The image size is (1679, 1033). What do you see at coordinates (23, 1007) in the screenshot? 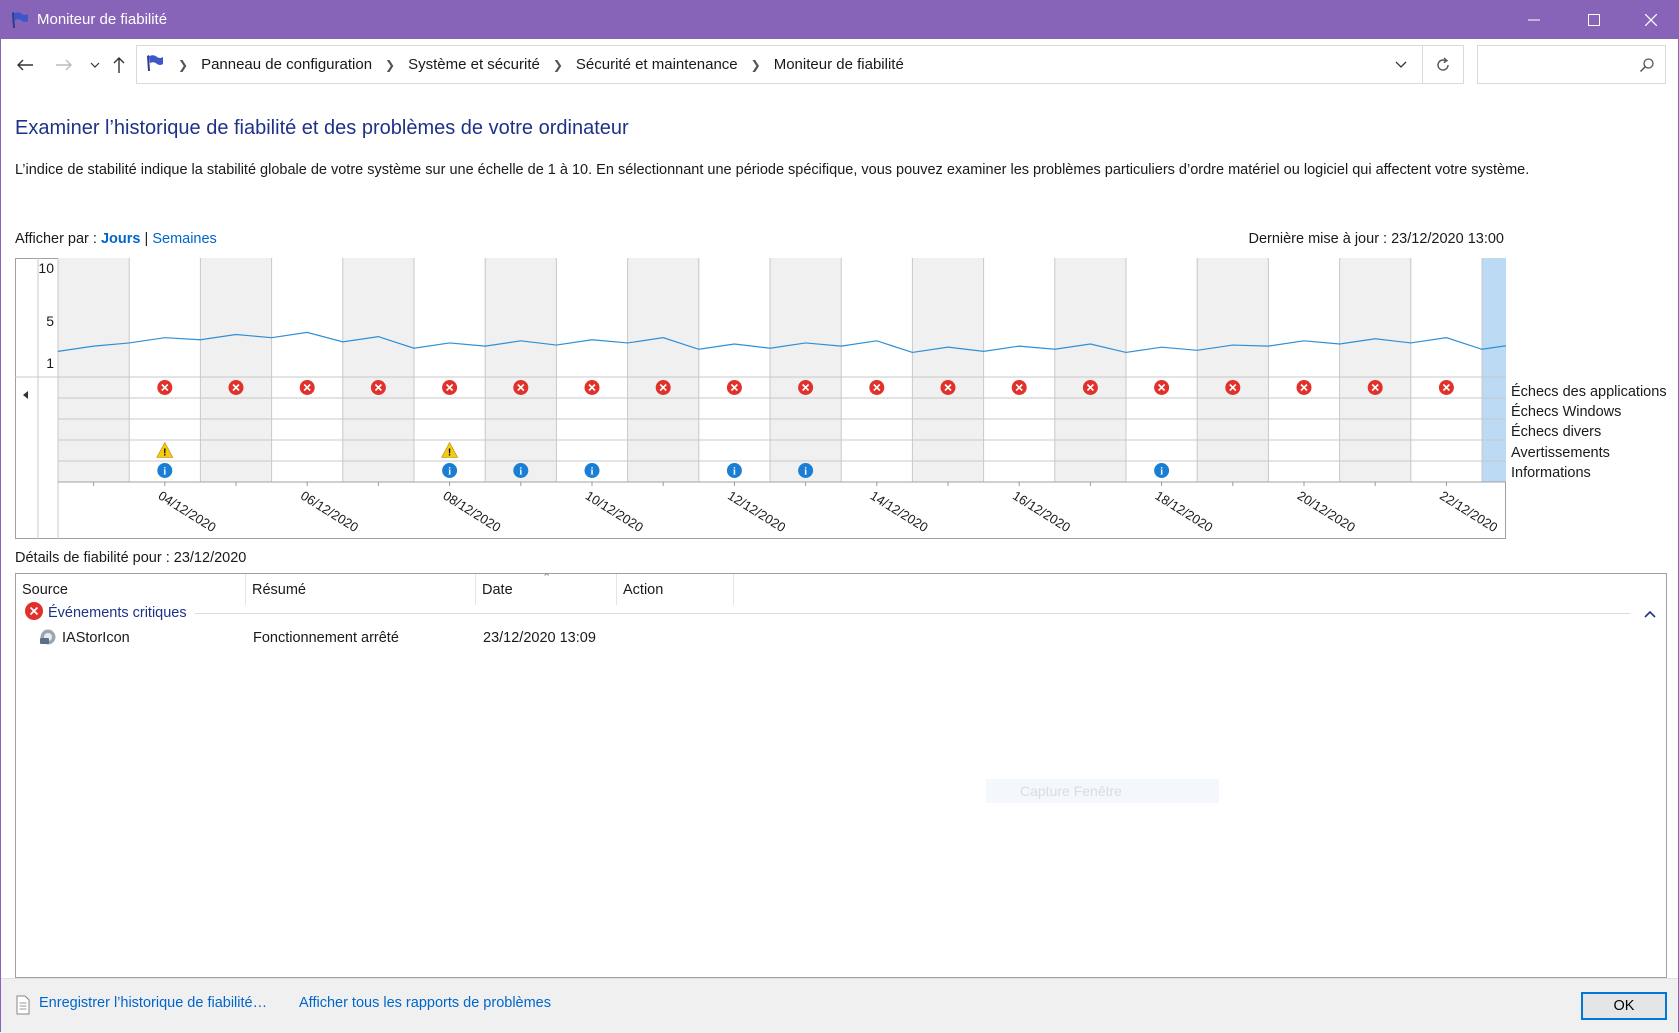
I see `document-icon` at bounding box center [23, 1007].